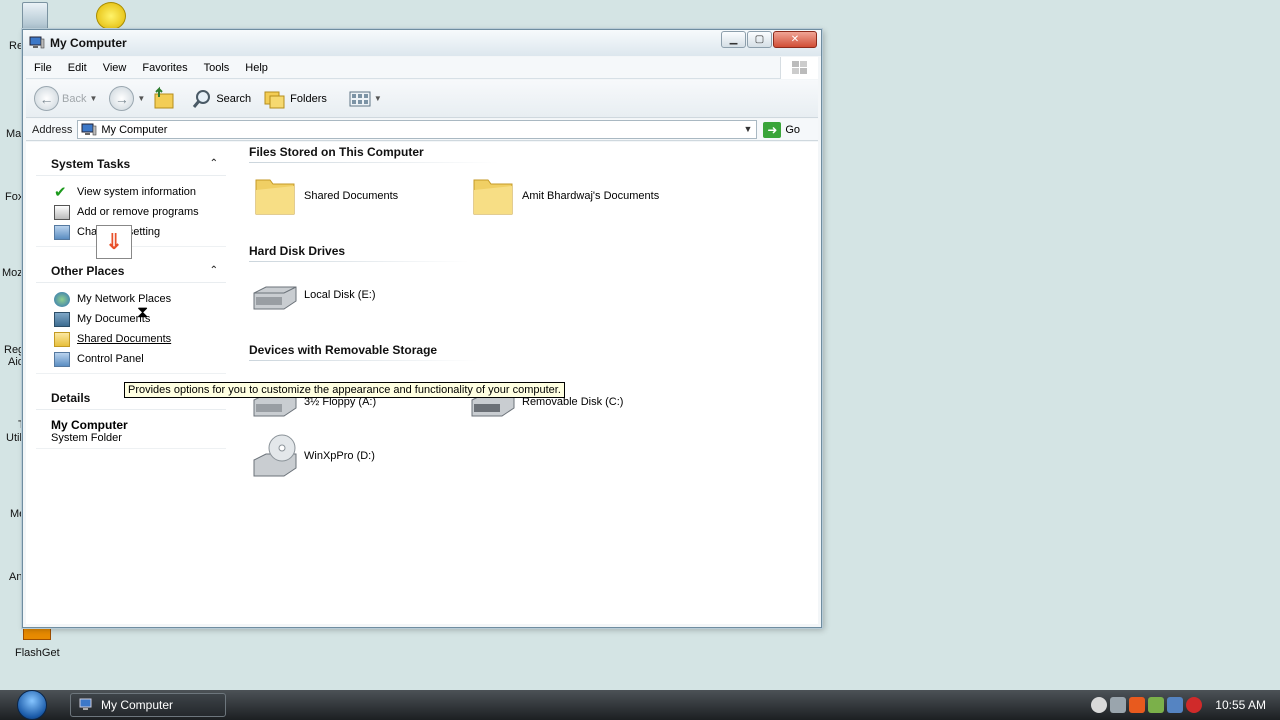 The width and height of the screenshot is (1280, 720). I want to click on hourglass-cursor-icon: ⧗, so click(143, 312).